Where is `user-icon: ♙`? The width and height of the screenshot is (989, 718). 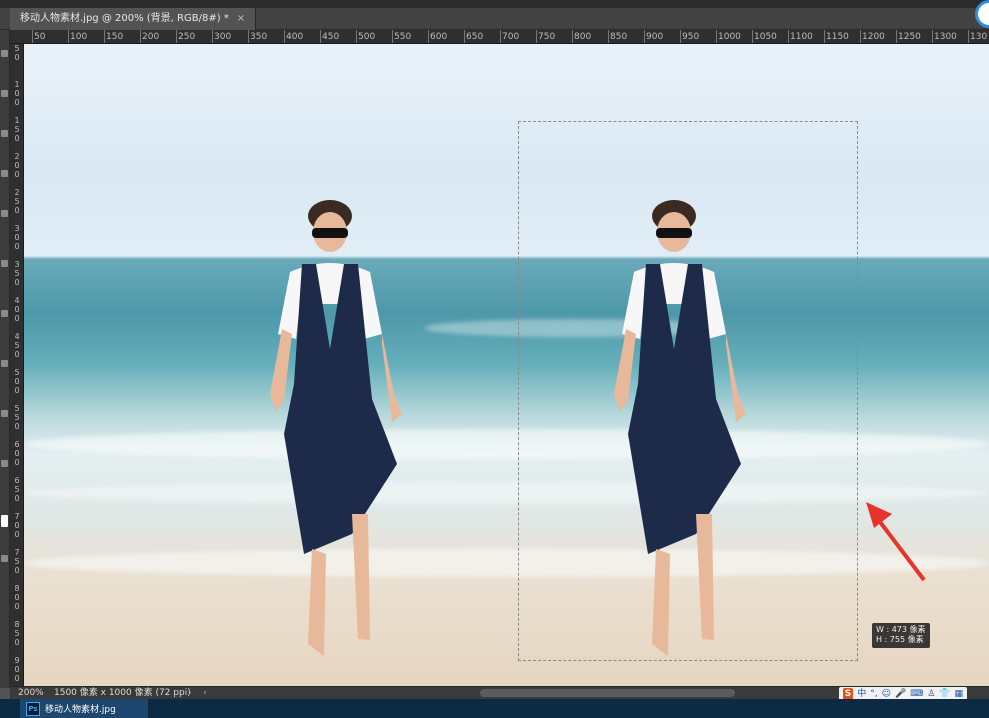
user-icon: ♙ is located at coordinates (931, 694).